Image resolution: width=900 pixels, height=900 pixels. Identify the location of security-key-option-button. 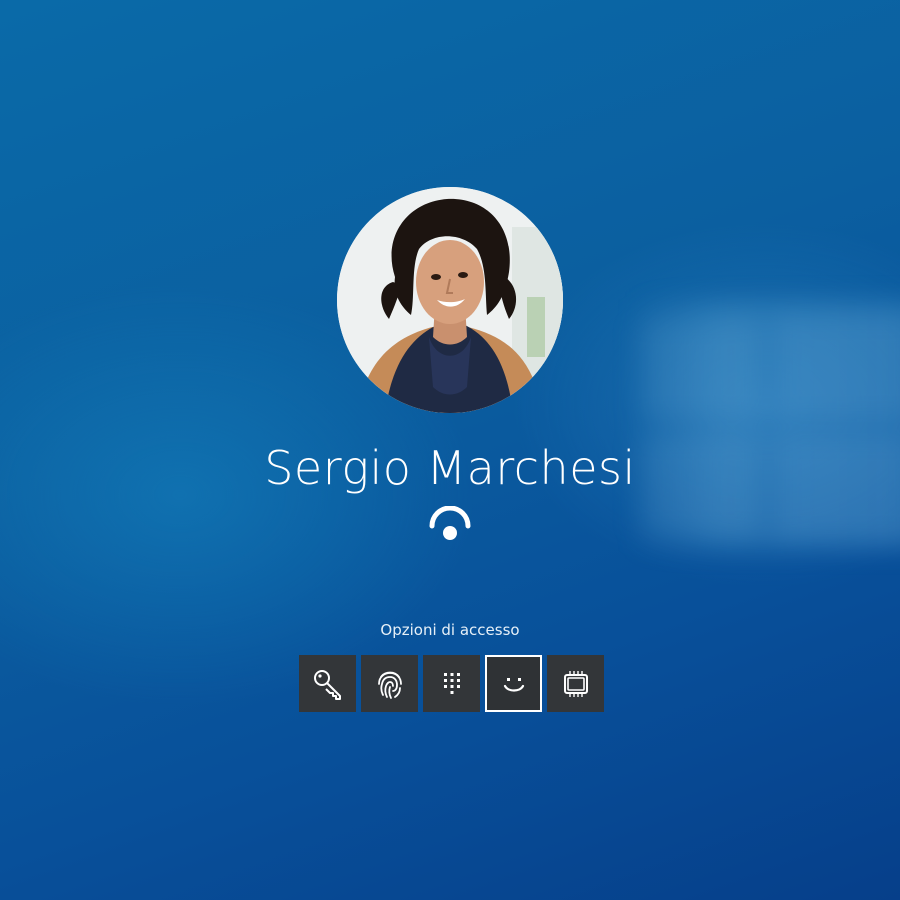
(575, 683).